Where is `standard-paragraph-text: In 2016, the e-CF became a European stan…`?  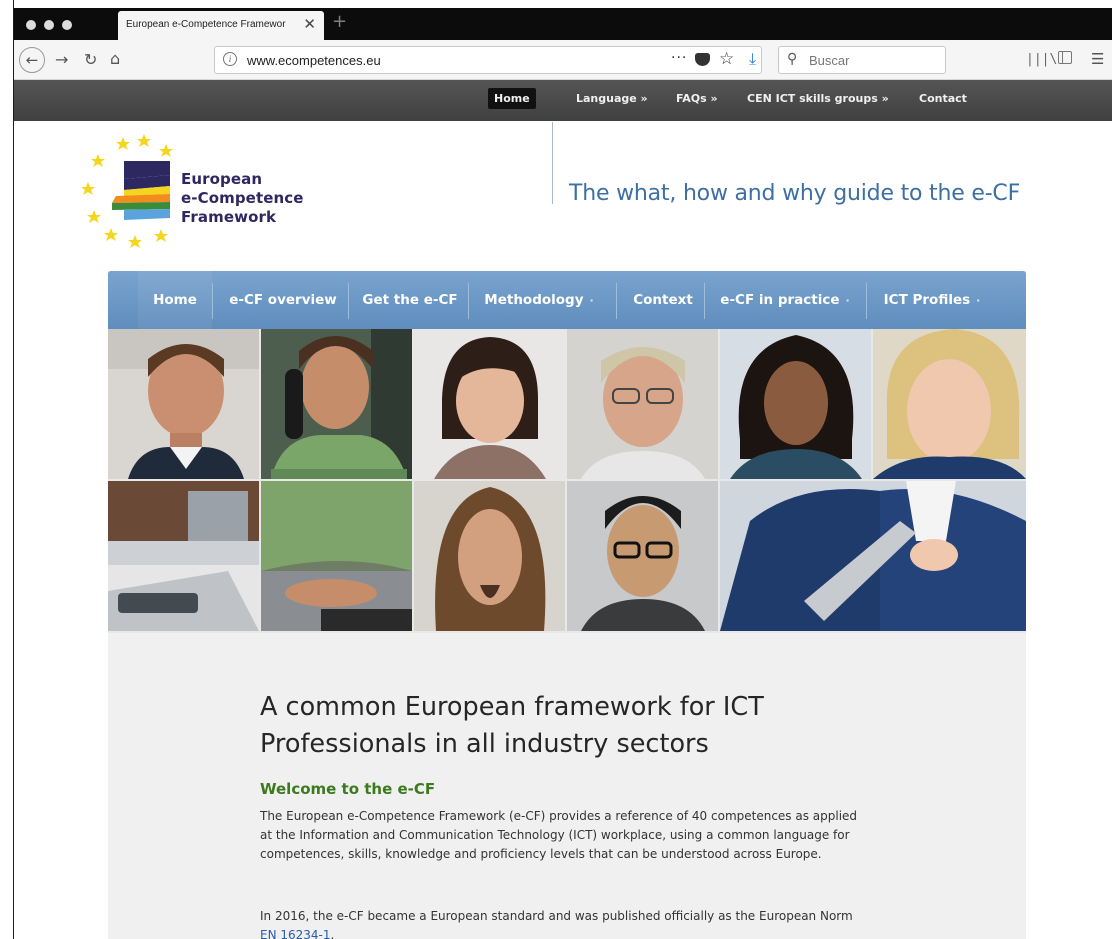
standard-paragraph-text: In 2016, the e-CF became a European stan… is located at coordinates (556, 916).